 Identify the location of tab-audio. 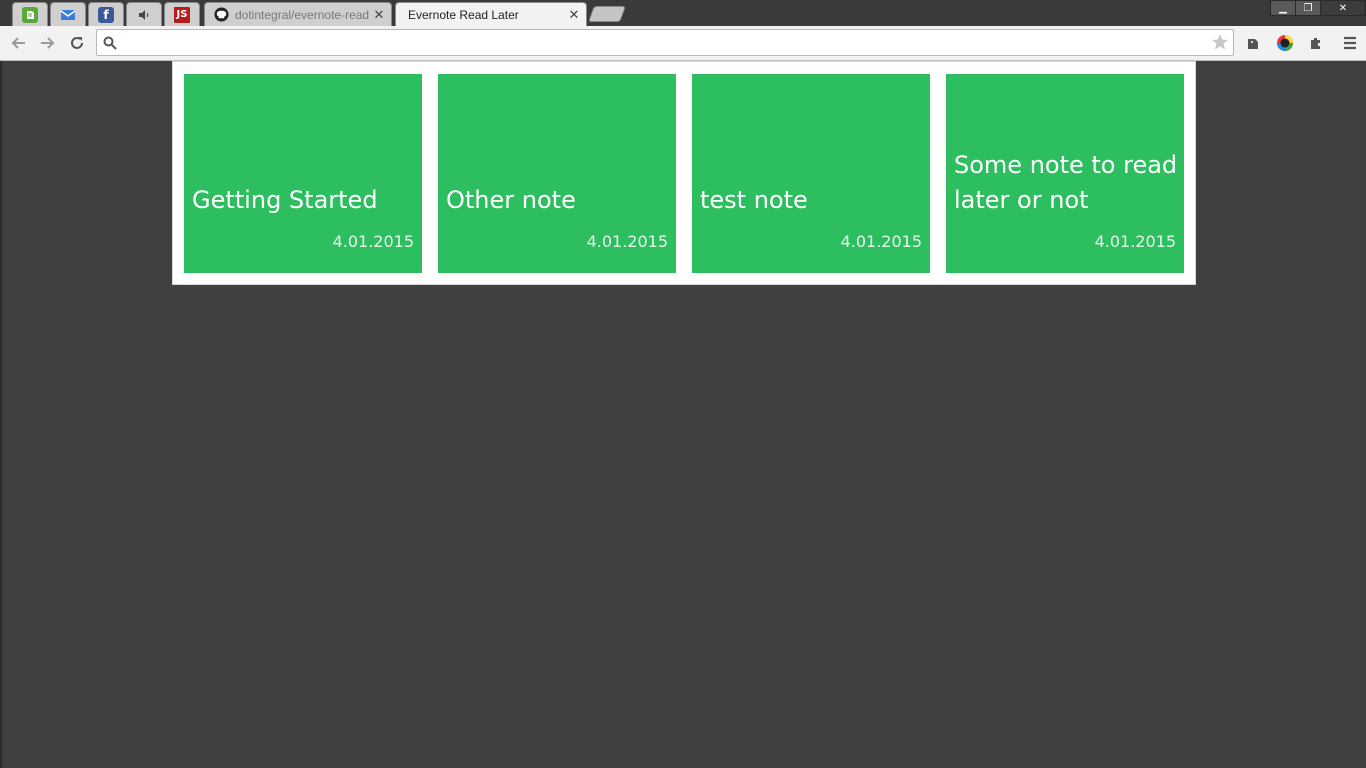
(144, 14).